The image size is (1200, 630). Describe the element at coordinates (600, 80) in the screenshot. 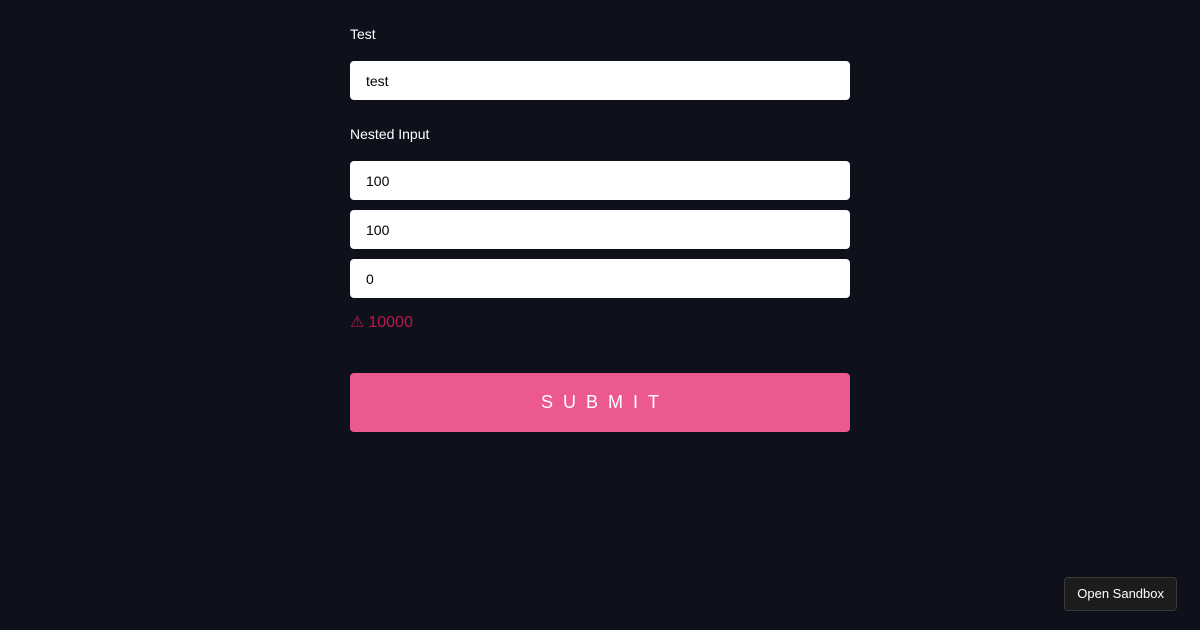

I see `test-input` at that location.